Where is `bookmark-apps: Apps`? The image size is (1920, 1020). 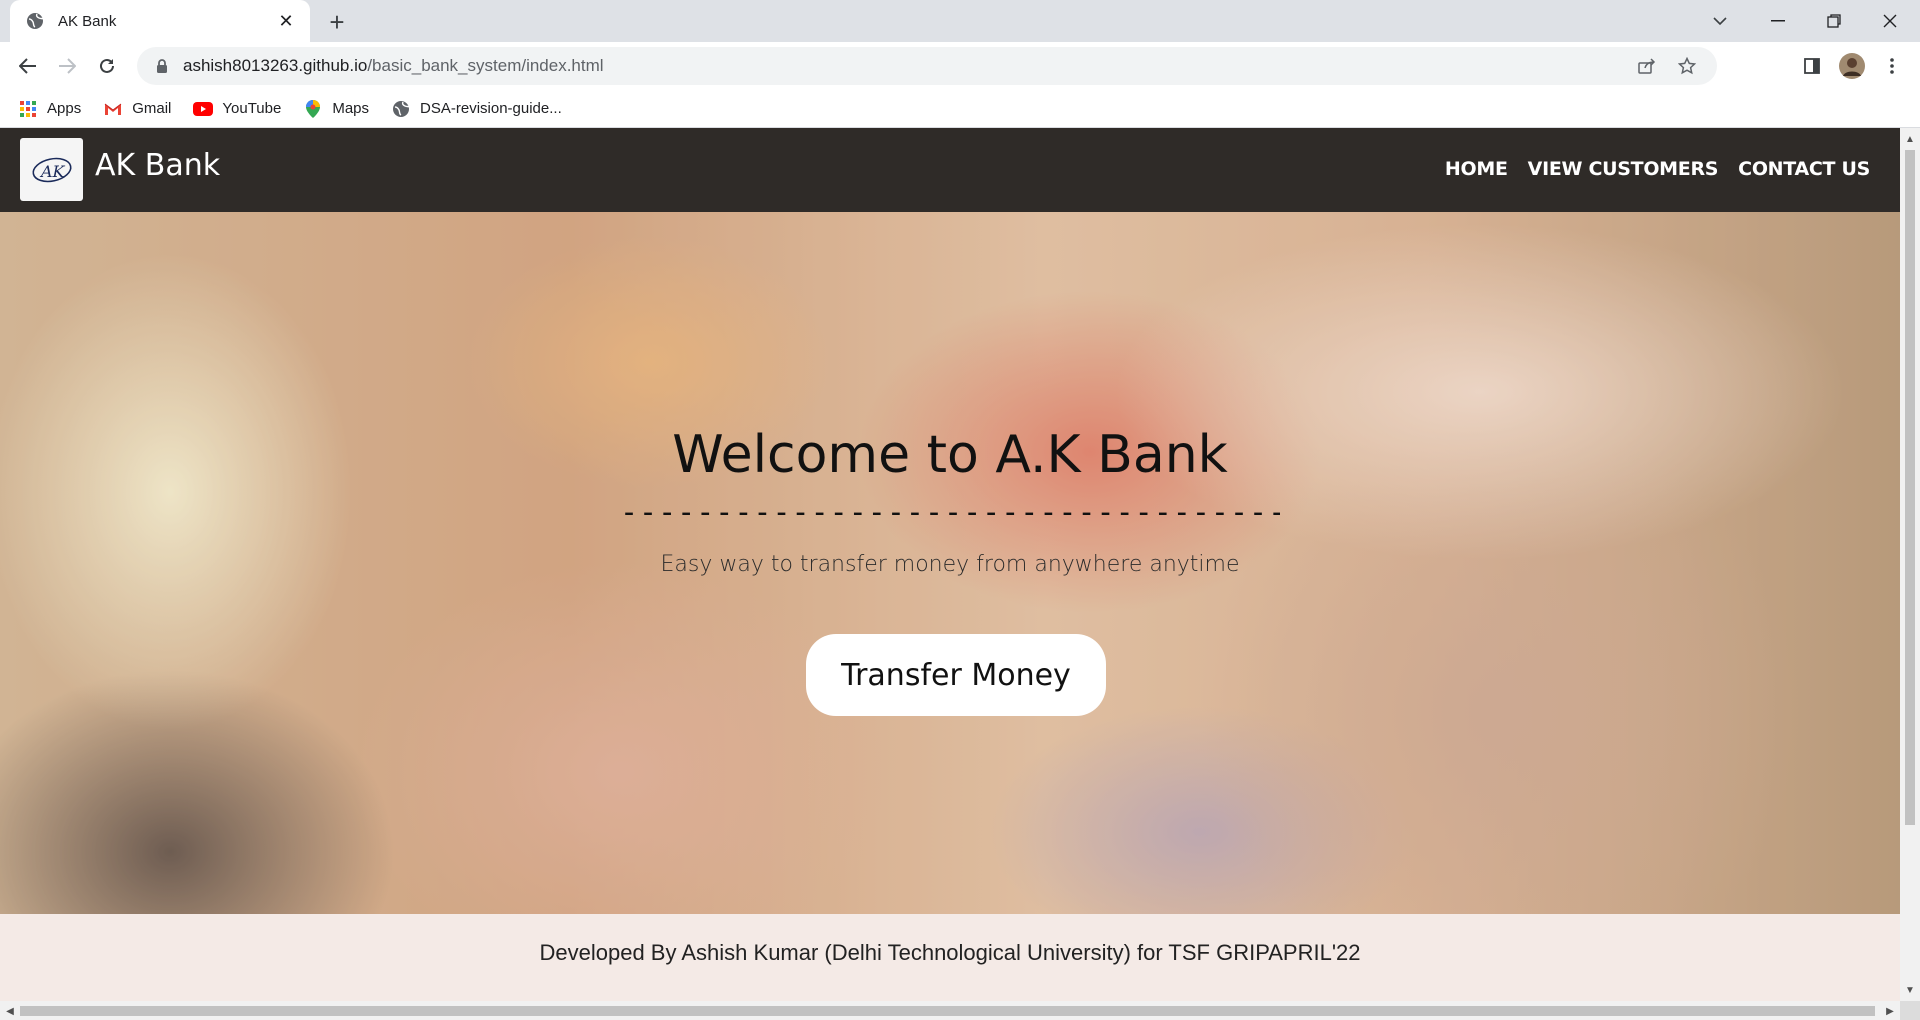
bookmark-apps: Apps is located at coordinates (49, 109).